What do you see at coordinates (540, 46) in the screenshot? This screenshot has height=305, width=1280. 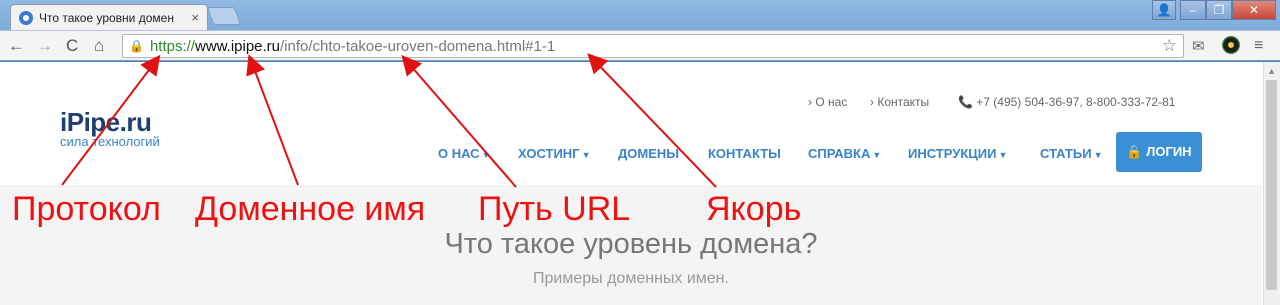 I see `url-anchor: #1-1` at bounding box center [540, 46].